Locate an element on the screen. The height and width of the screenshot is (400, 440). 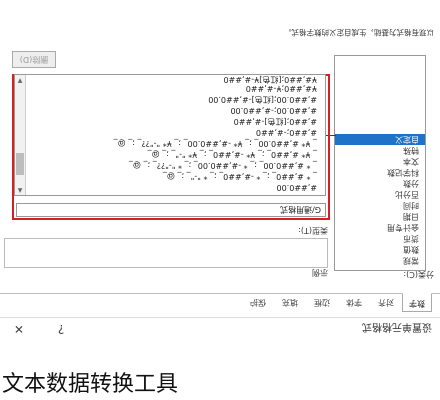
category-item-scientific: 科学记数 is located at coordinates (380, 172).